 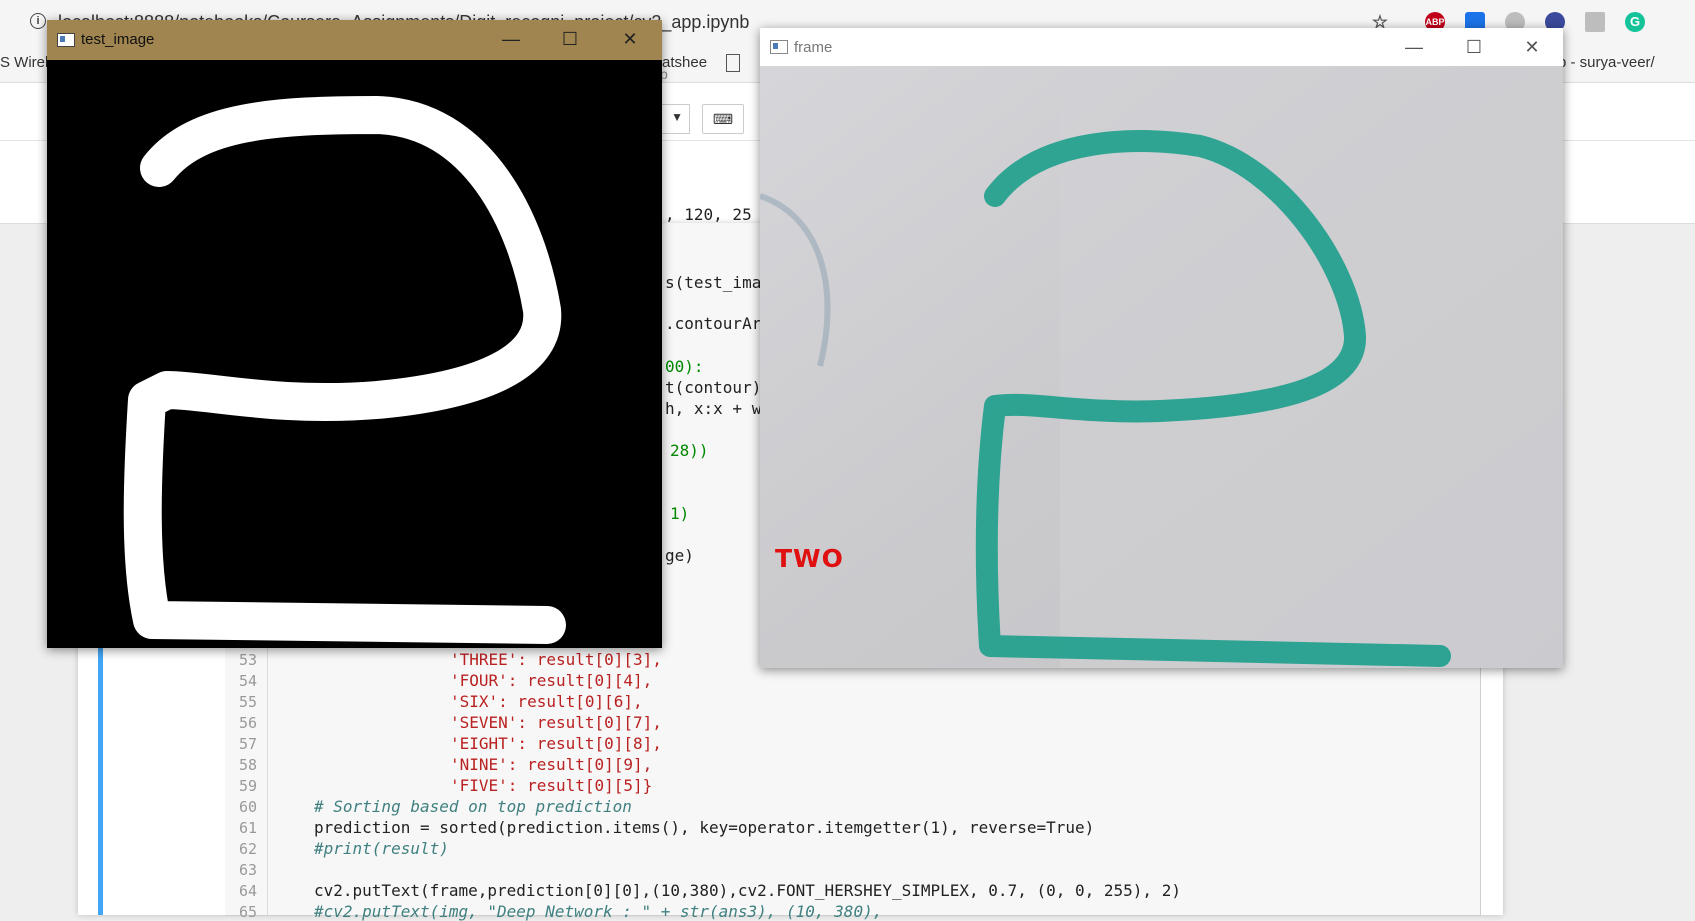 I want to click on drive-icon, so click(x=1595, y=22).